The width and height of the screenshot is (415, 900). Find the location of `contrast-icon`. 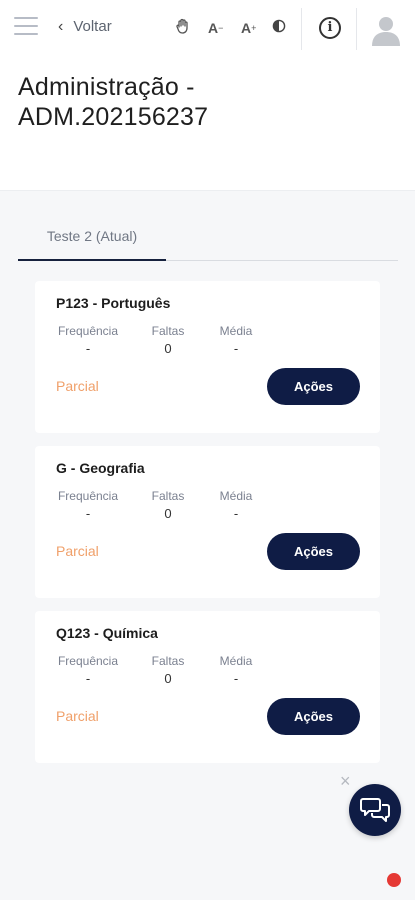

contrast-icon is located at coordinates (279, 28).